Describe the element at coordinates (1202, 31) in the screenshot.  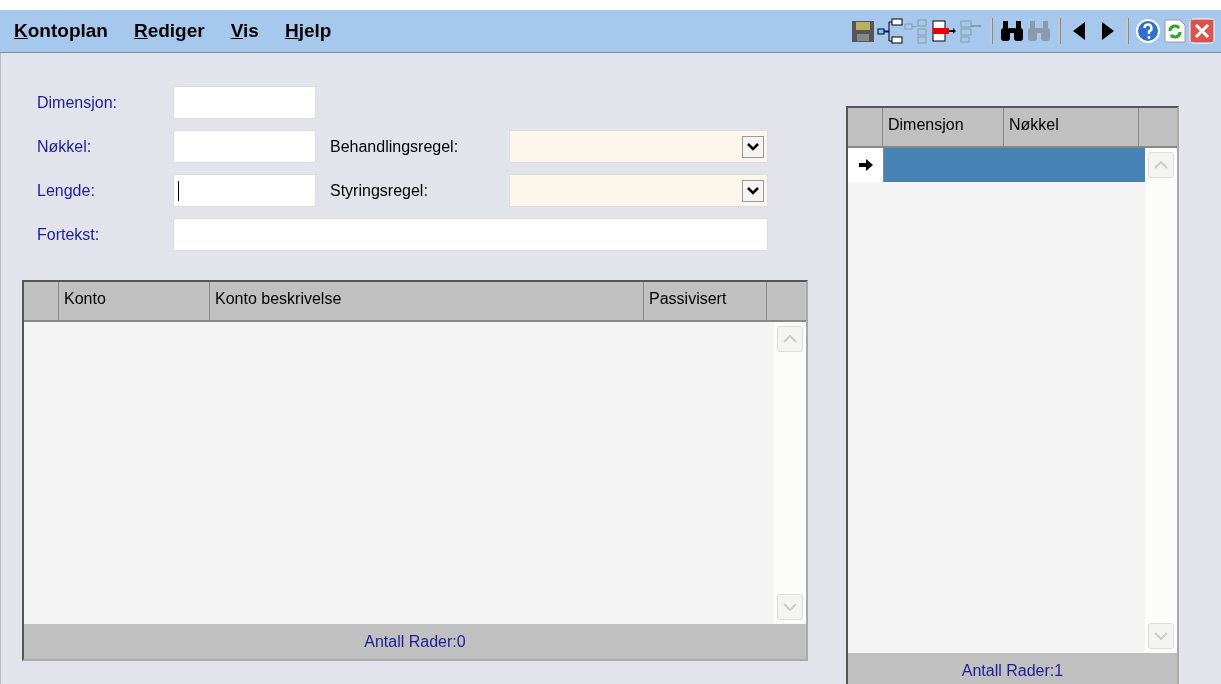
I see `close-icon` at that location.